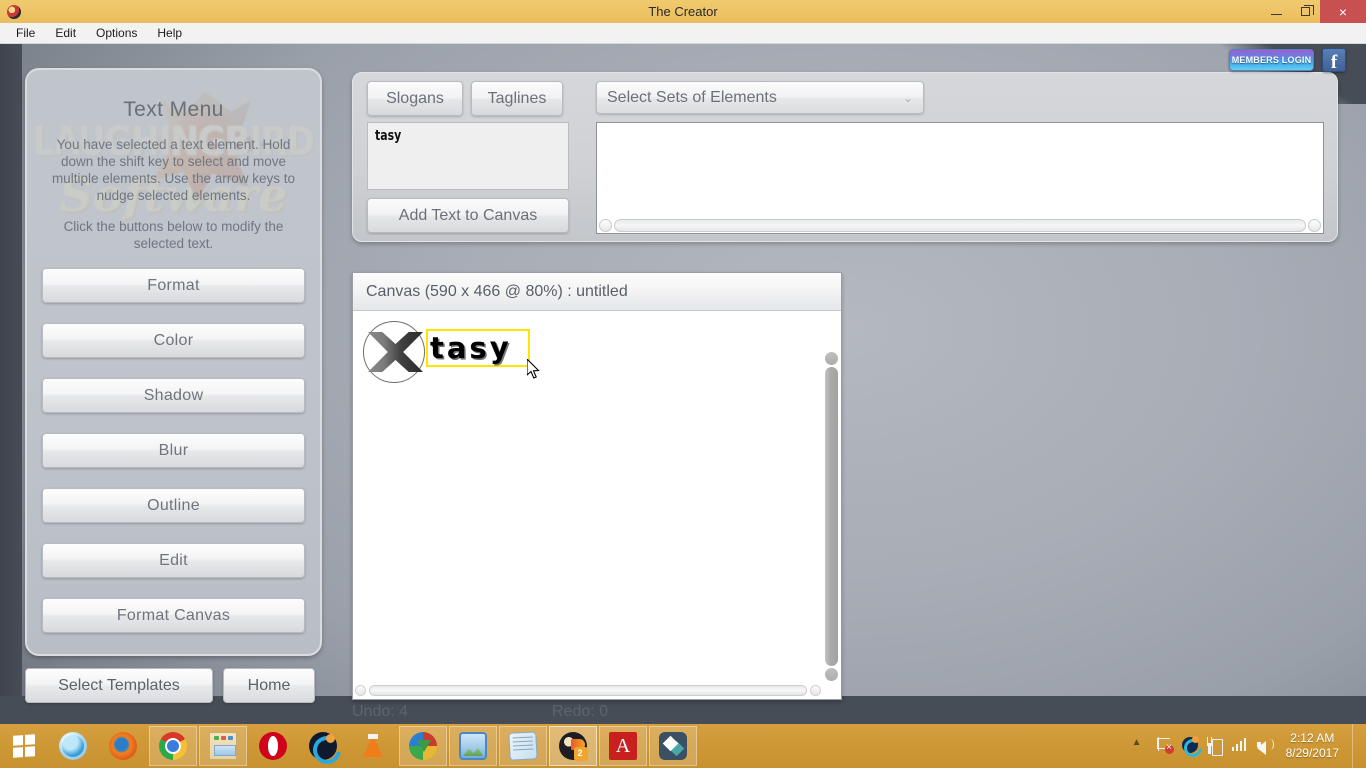 The height and width of the screenshot is (768, 1366). Describe the element at coordinates (468, 156) in the screenshot. I see `slogan-list: tasy` at that location.